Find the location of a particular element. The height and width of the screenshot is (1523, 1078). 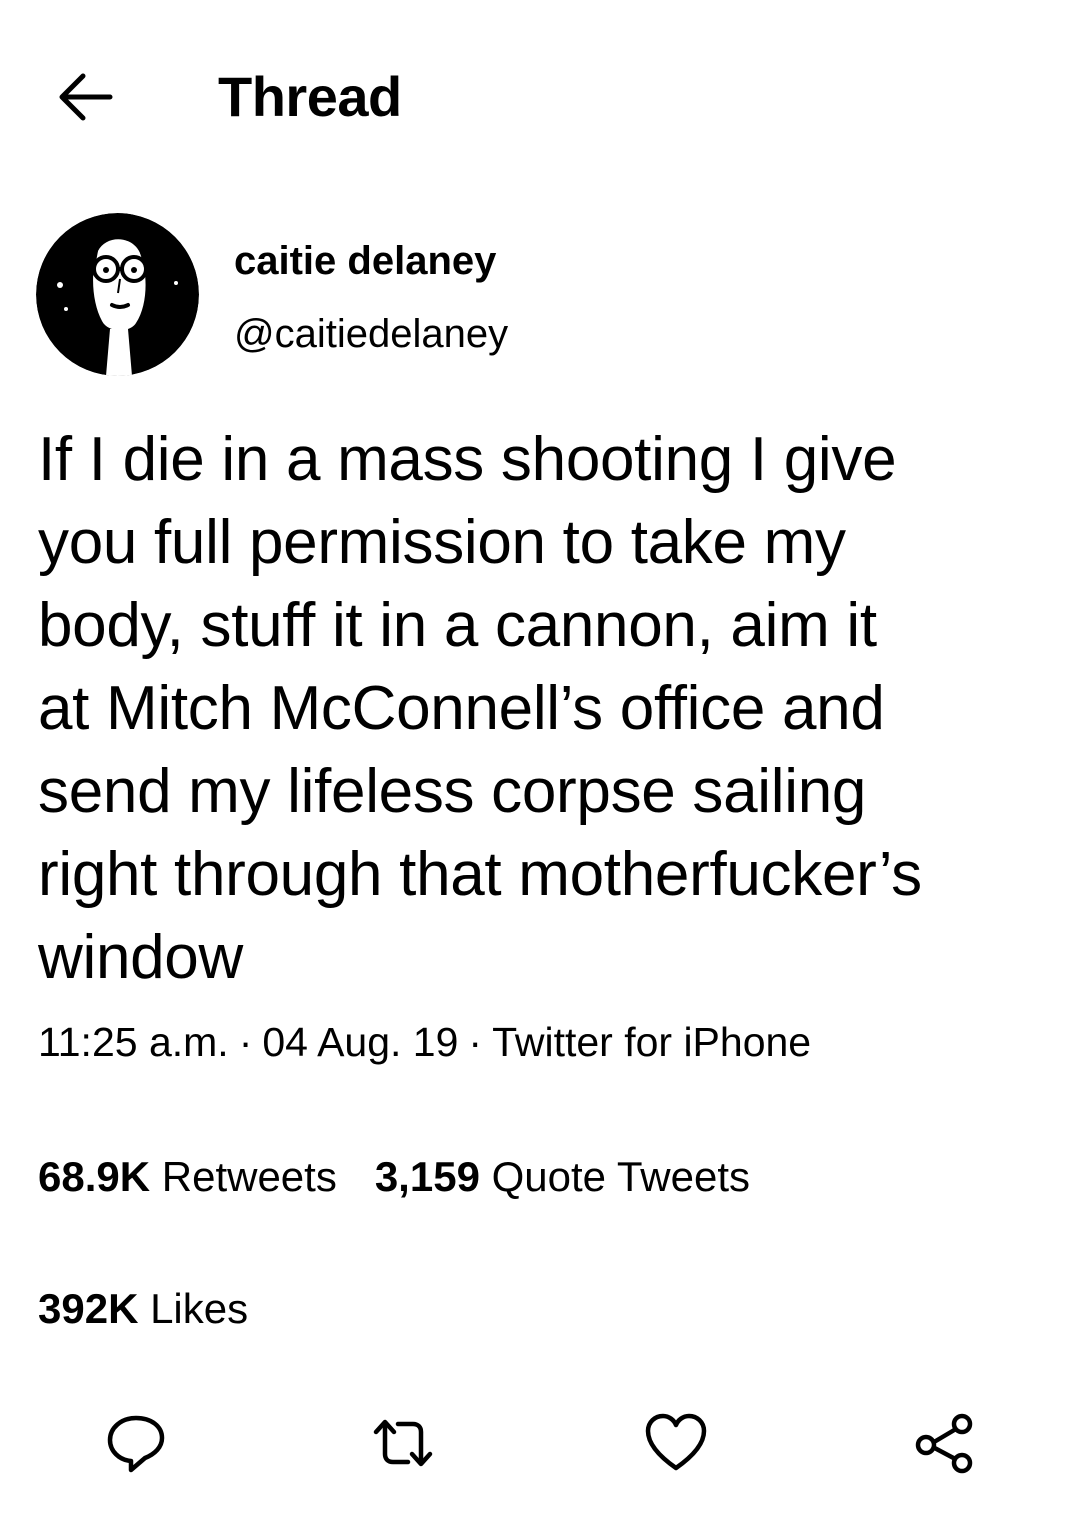

quote-tweets-stat: 3,159 Quote Tweets is located at coordinates (562, 1177).